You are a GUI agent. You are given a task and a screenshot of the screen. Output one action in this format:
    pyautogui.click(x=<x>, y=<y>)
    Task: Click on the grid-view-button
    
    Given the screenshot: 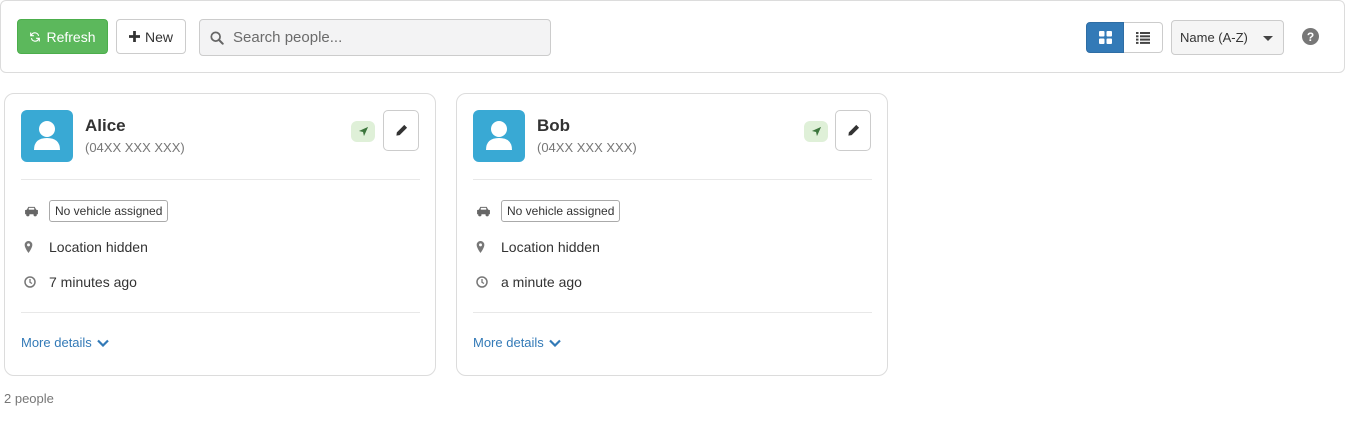 What is the action you would take?
    pyautogui.click(x=1105, y=37)
    